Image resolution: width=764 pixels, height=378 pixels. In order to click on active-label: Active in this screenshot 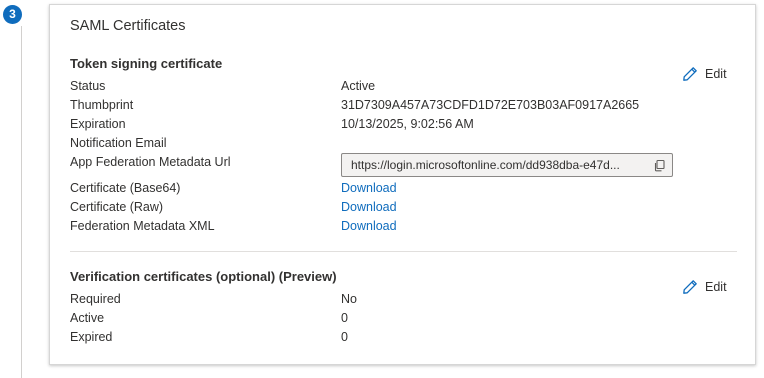, I will do `click(87, 318)`.